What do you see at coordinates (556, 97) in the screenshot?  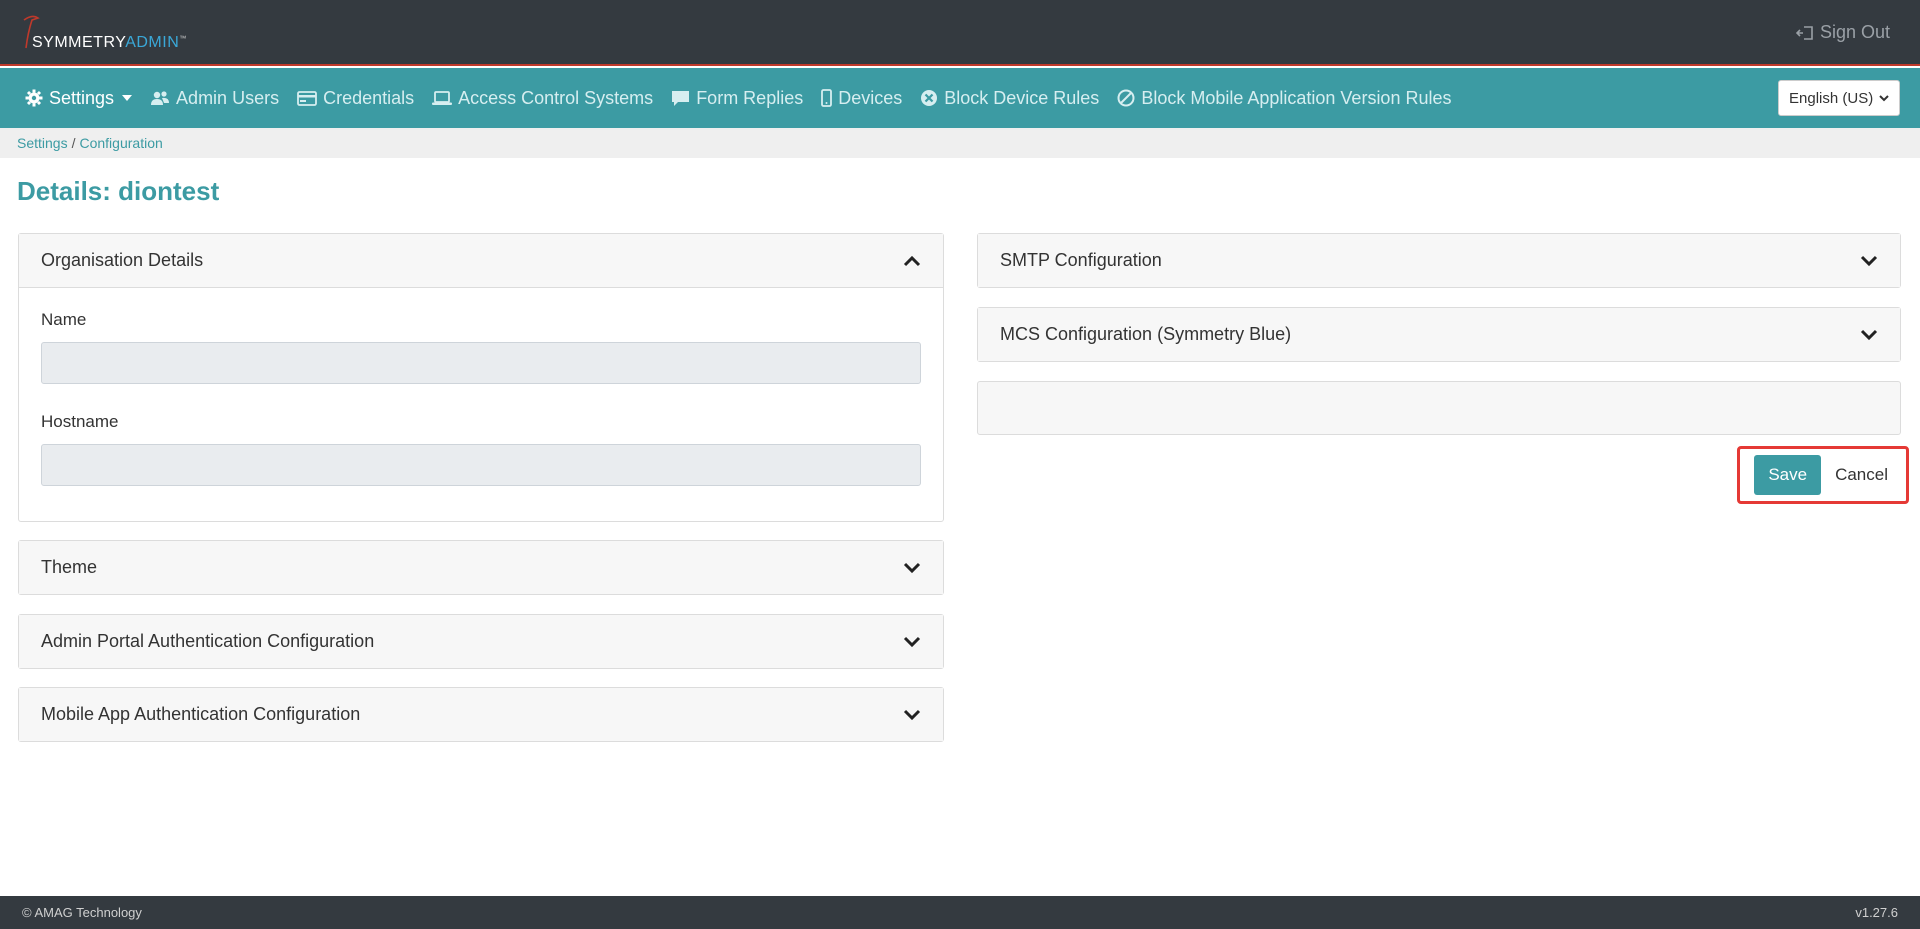 I see `nav-item-access-control-systems-label: Access Control Systems` at bounding box center [556, 97].